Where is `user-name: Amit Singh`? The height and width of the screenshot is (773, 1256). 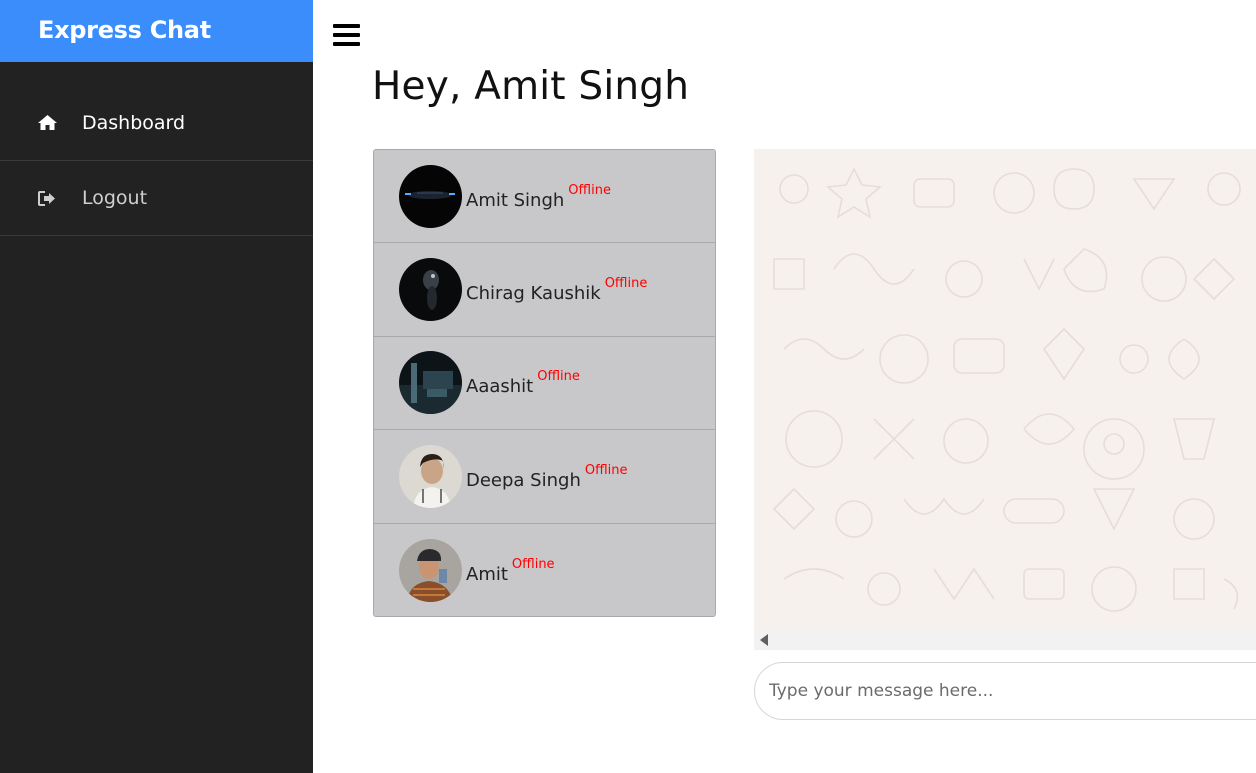
user-name: Amit Singh is located at coordinates (515, 200).